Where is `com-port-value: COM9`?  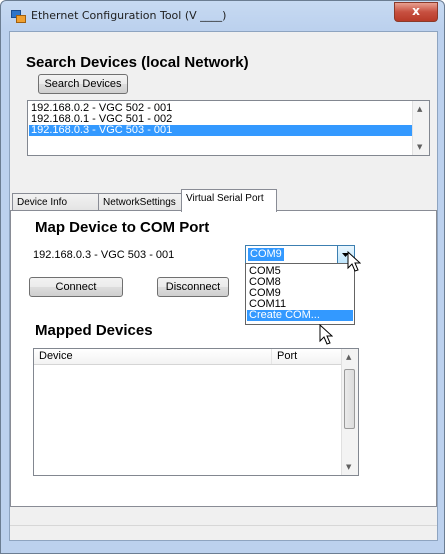
com-port-value: COM9 is located at coordinates (266, 254).